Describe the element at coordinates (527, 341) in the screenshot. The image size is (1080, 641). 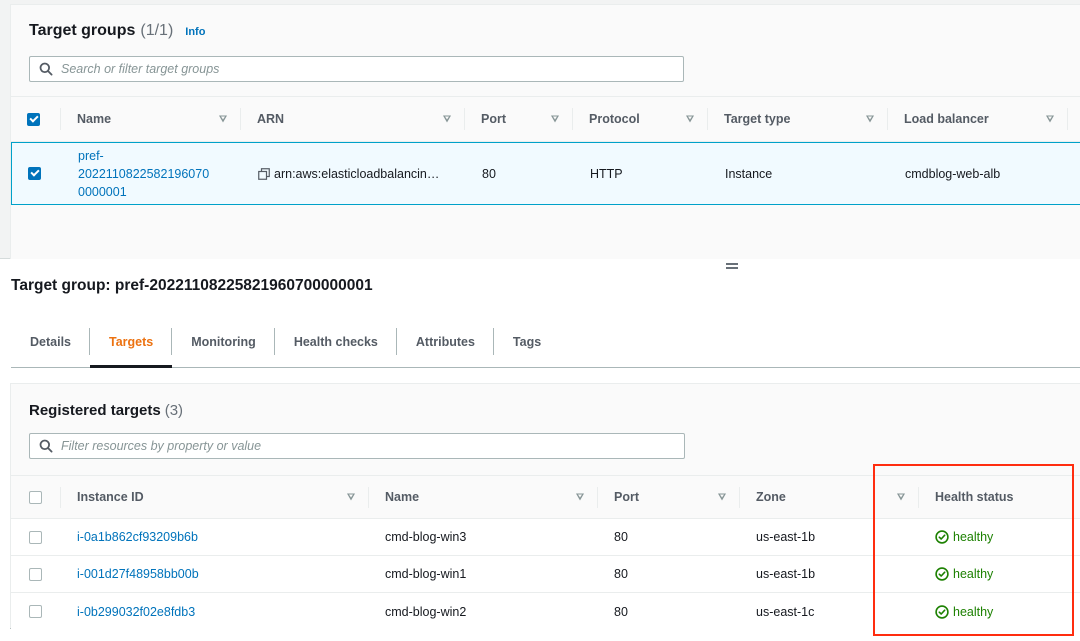
I see `tab-tags: Tags` at that location.